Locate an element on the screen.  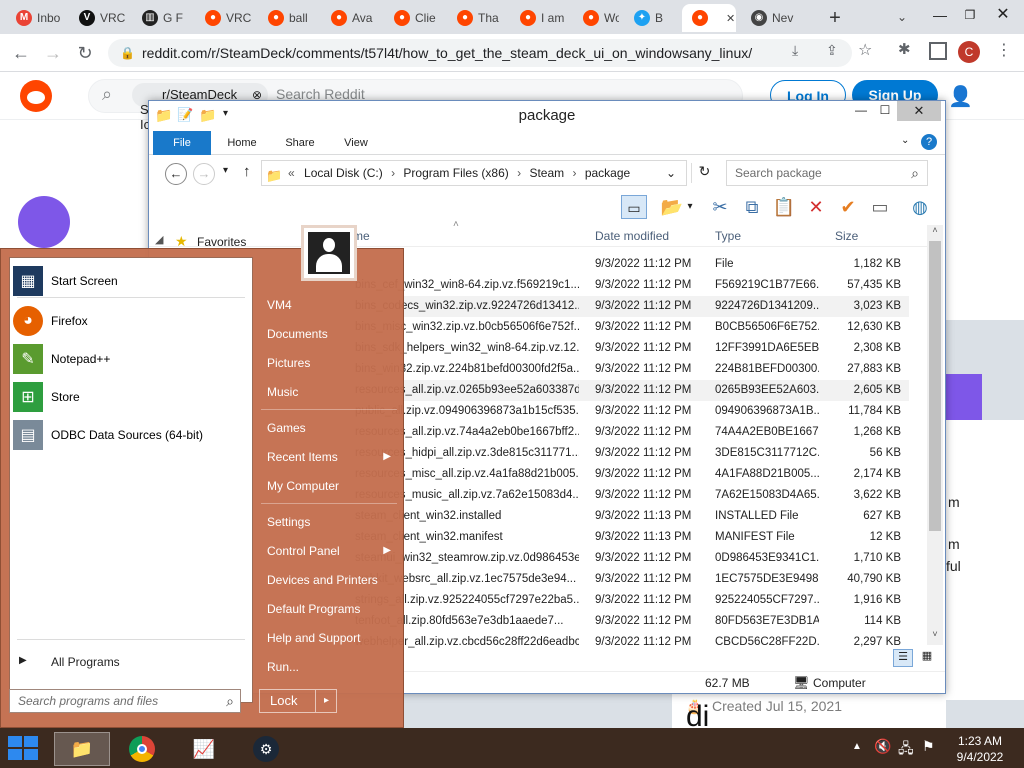
close-tab-icon: ✕ is located at coordinates (730, 18).